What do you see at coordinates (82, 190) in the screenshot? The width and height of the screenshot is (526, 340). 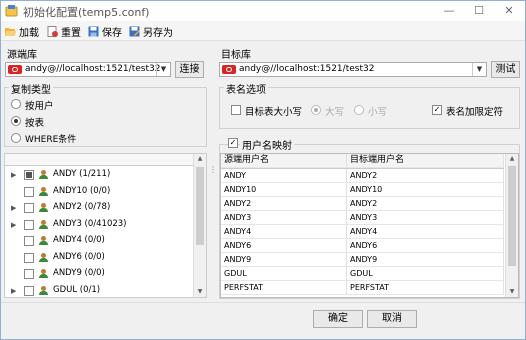 I see `user-name: ANDY10 (0/0)` at bounding box center [82, 190].